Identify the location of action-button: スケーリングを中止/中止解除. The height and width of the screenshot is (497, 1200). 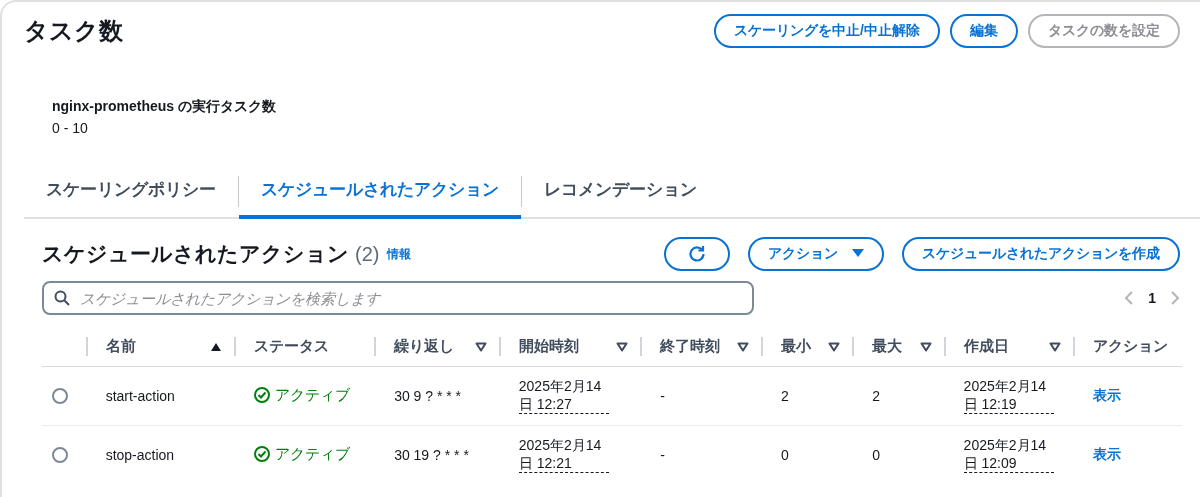
(827, 31).